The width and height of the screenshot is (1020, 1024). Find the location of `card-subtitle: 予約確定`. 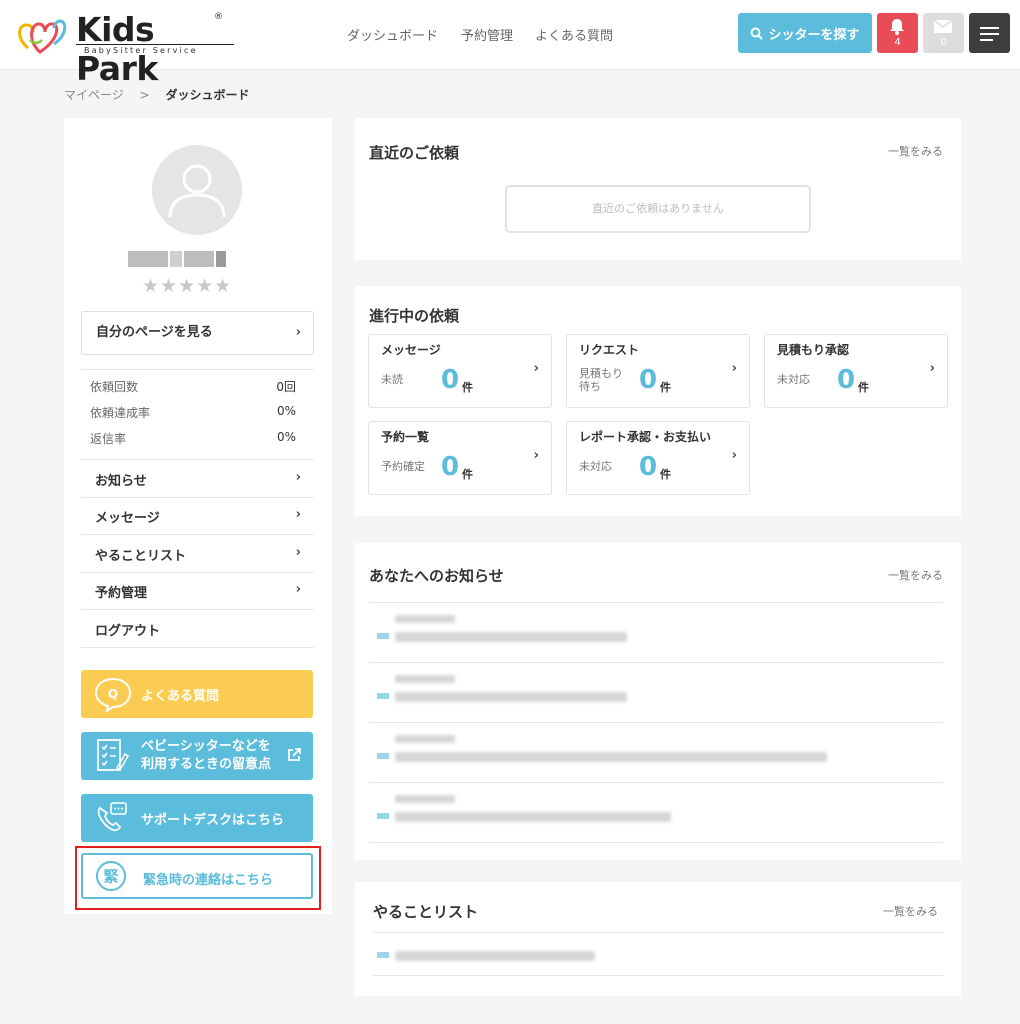

card-subtitle: 予約確定 is located at coordinates (403, 466).